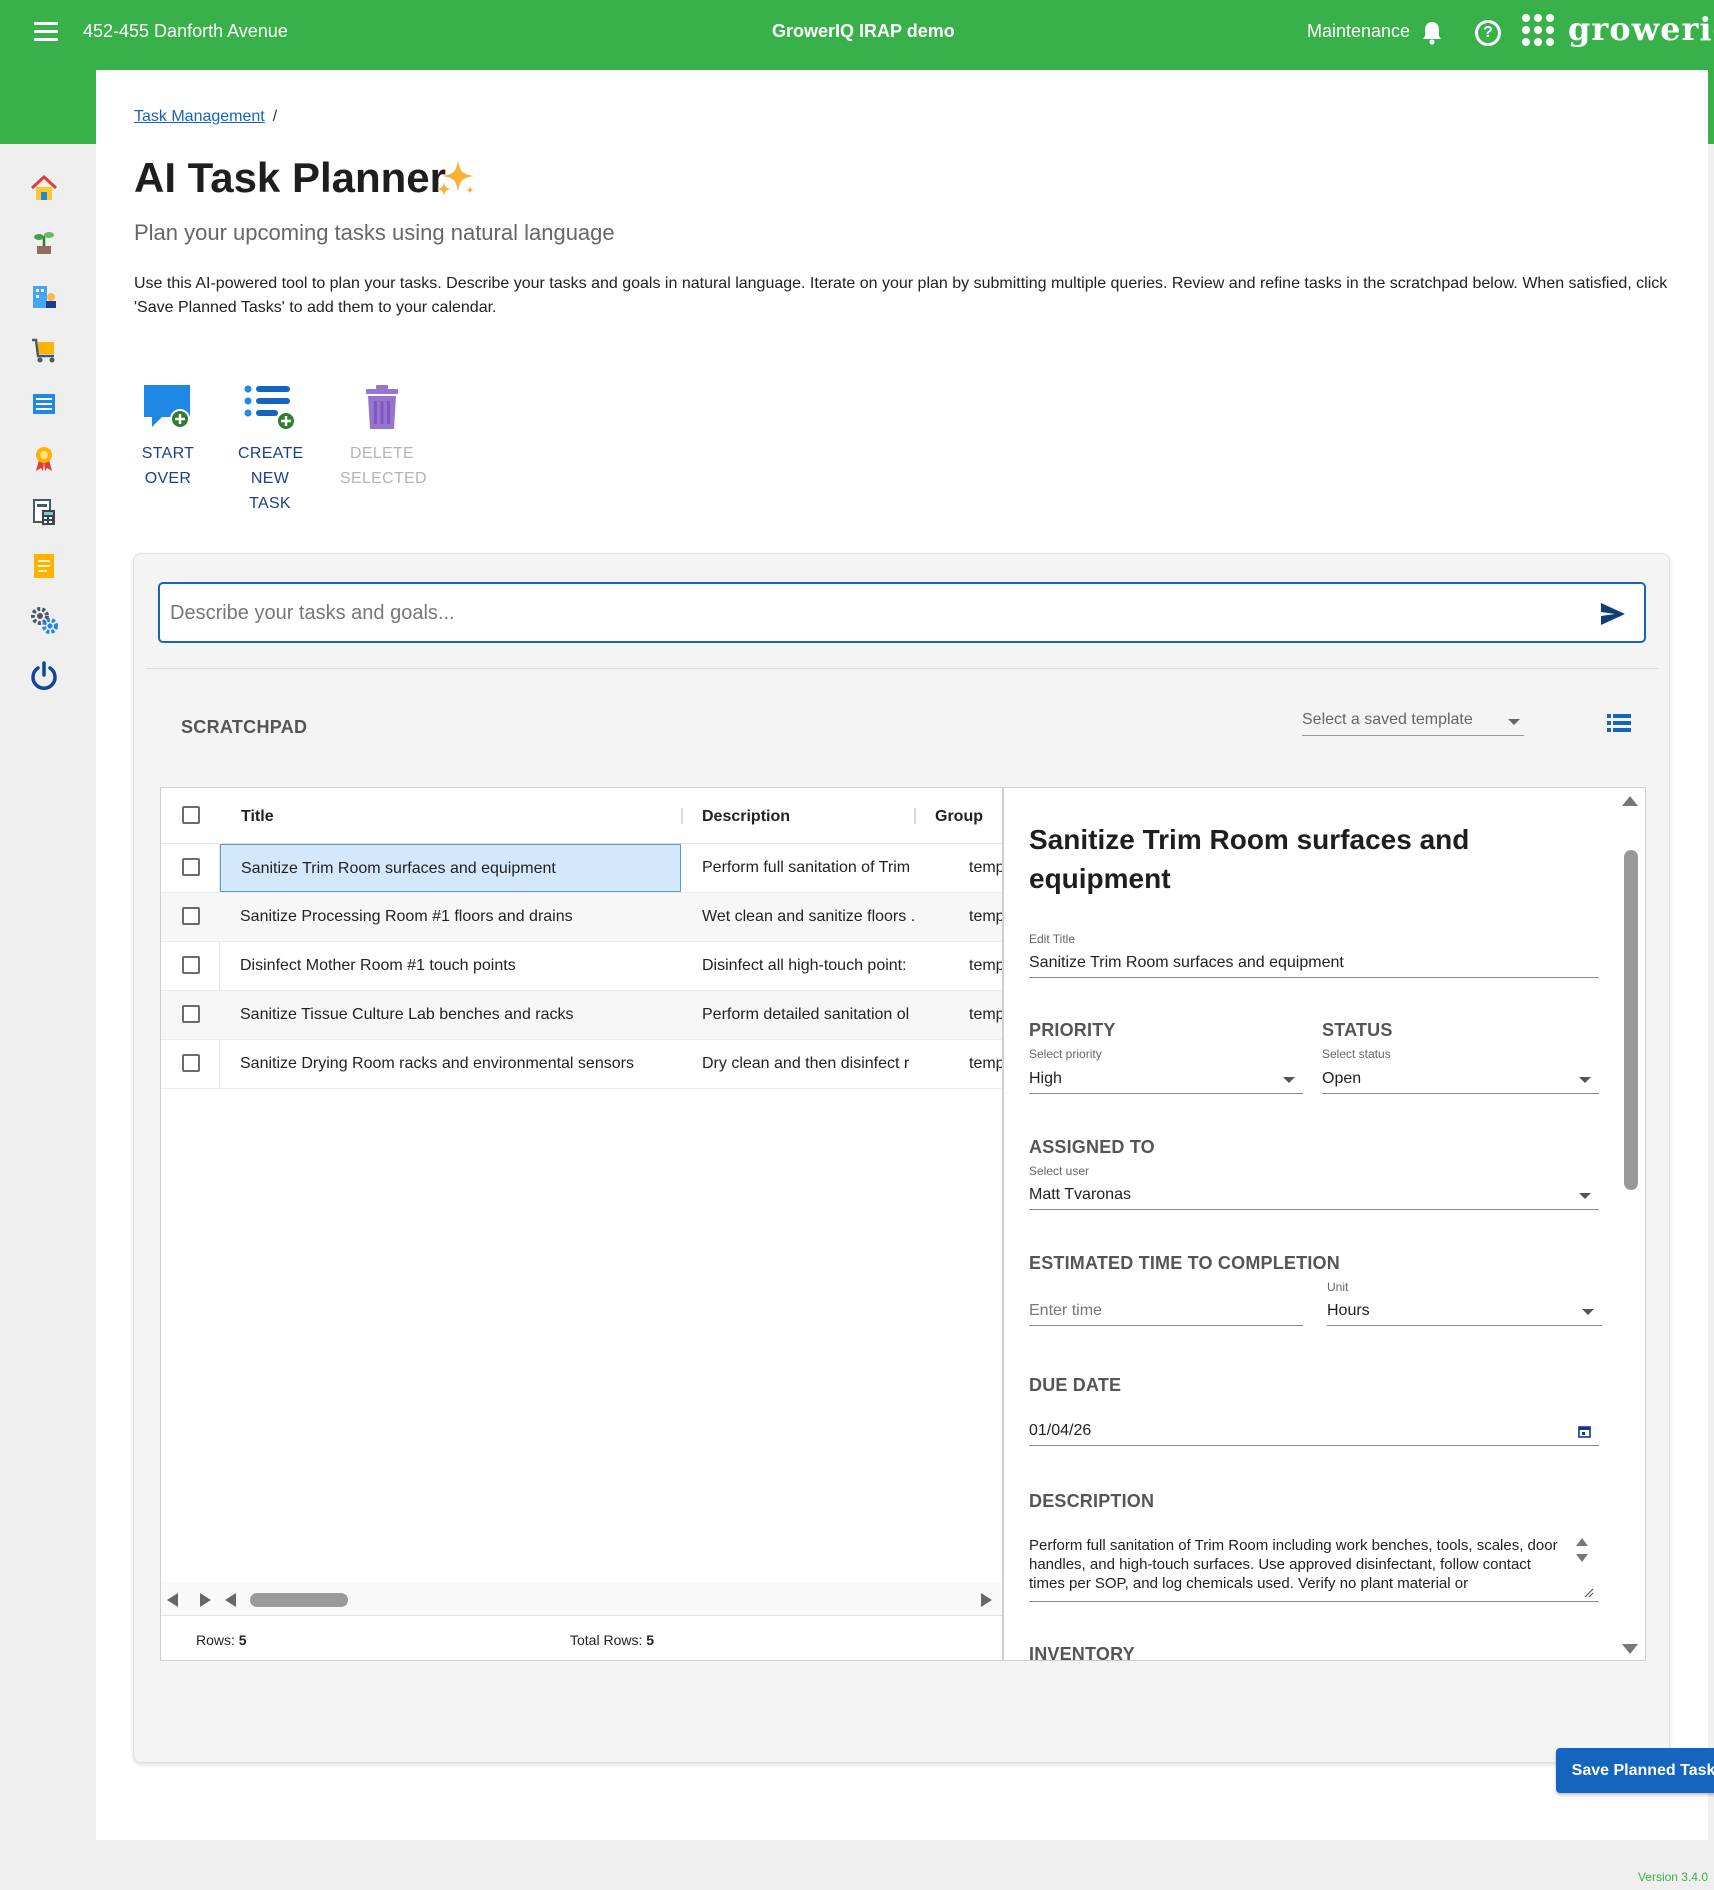 This screenshot has width=1714, height=1890. What do you see at coordinates (270, 503) in the screenshot?
I see `create-task-label-3: TASK` at bounding box center [270, 503].